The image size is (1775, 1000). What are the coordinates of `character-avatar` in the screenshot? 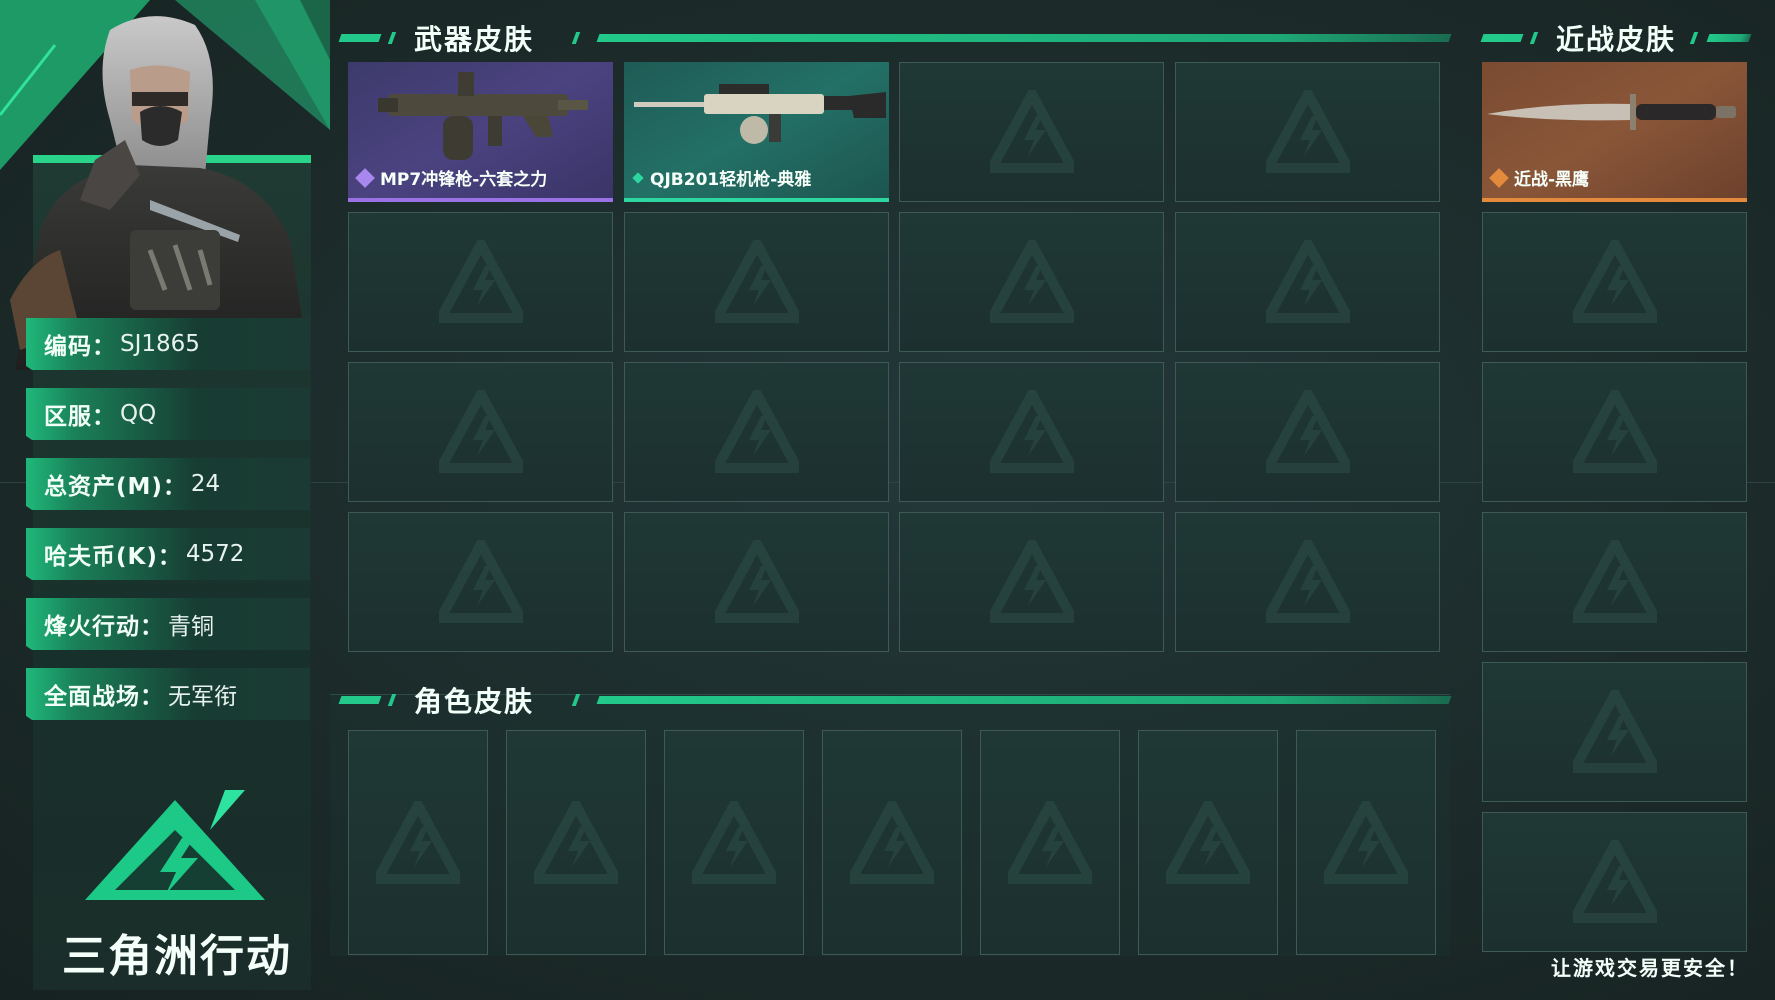 It's located at (160, 193).